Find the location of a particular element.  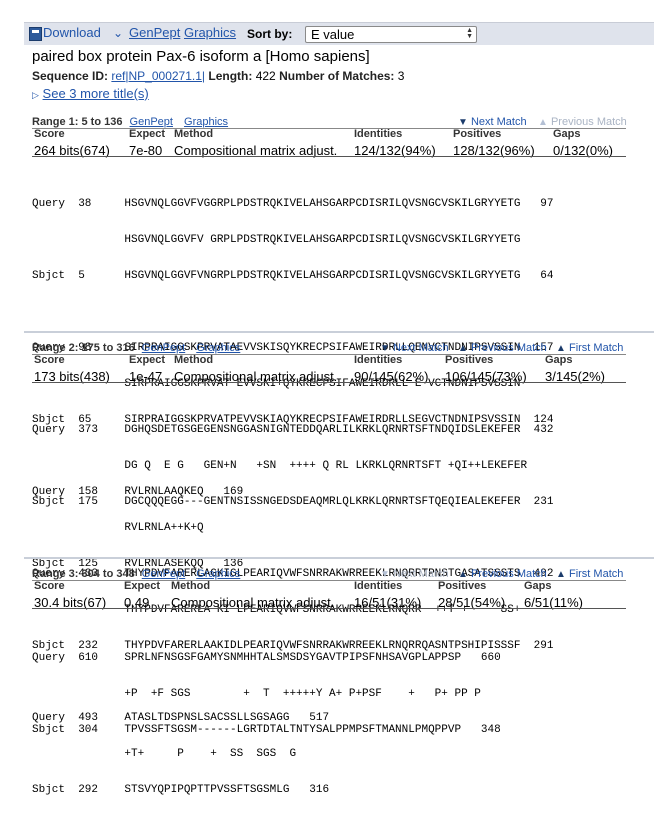

range-1-header: Range 1: 5 to 136 GenPept Graphics is located at coordinates (130, 122).